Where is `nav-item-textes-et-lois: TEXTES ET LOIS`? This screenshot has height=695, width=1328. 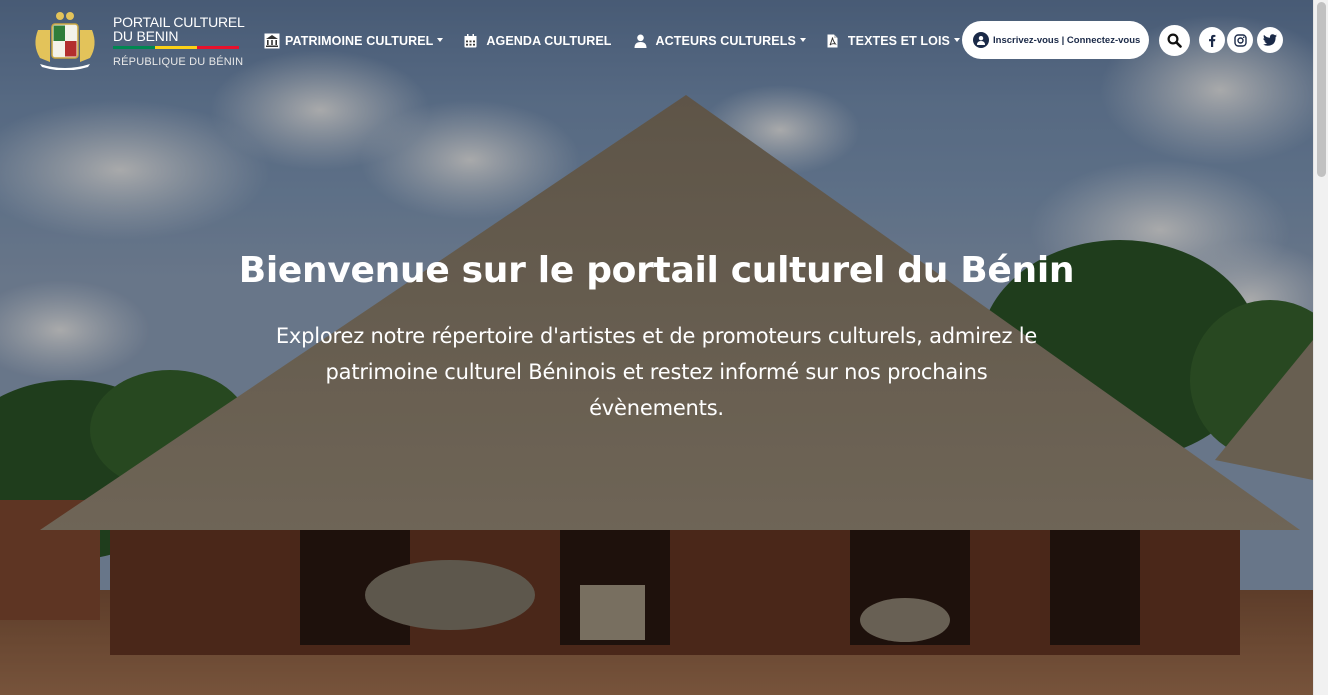 nav-item-textes-et-lois: TEXTES ET LOIS is located at coordinates (892, 41).